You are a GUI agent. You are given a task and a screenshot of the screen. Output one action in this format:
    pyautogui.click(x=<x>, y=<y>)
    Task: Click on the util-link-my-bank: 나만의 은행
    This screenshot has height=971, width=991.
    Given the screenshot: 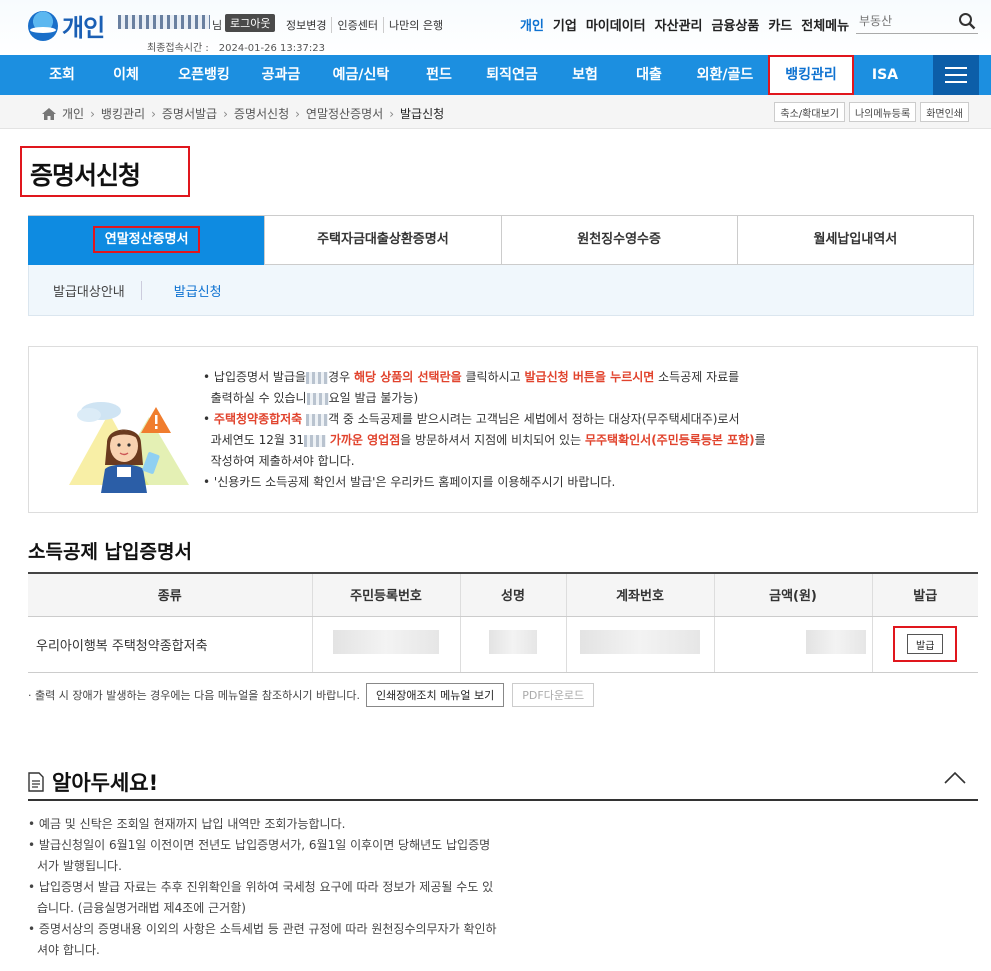 What is the action you would take?
    pyautogui.click(x=415, y=25)
    